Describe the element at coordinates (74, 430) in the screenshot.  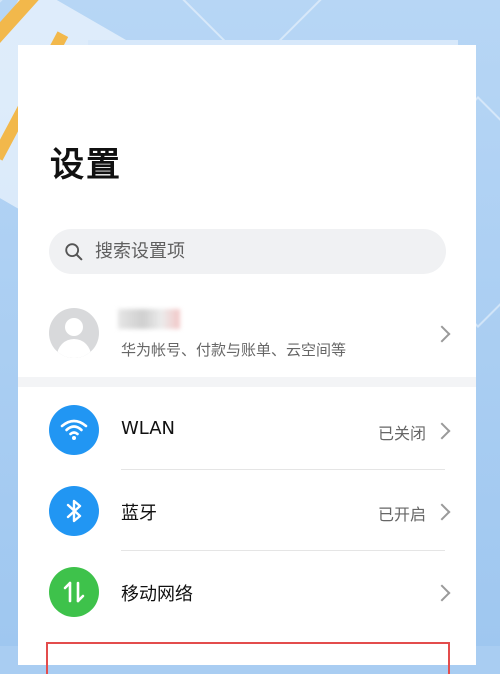
I see `wifi-icon` at that location.